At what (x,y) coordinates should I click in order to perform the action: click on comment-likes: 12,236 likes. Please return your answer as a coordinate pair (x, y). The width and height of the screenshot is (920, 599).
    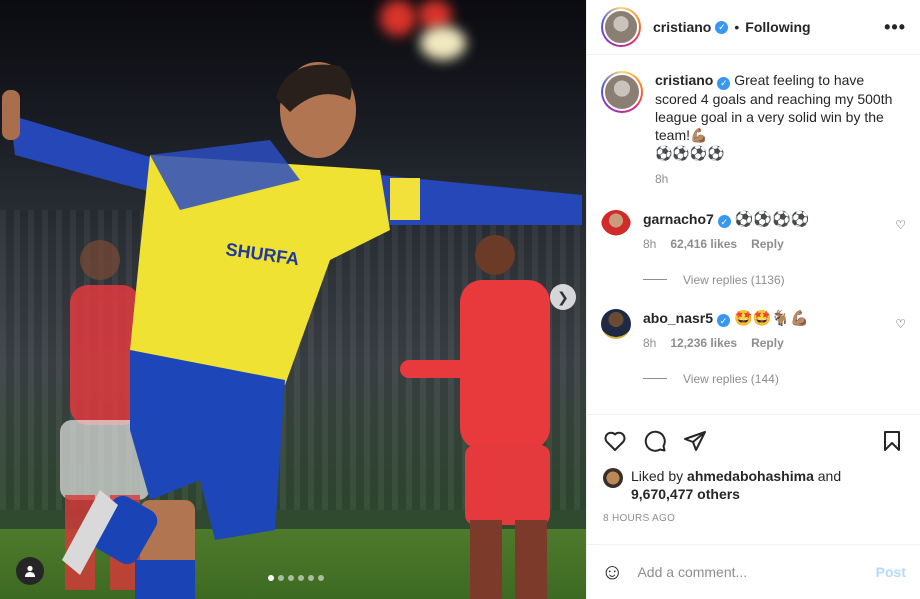
    Looking at the image, I should click on (703, 343).